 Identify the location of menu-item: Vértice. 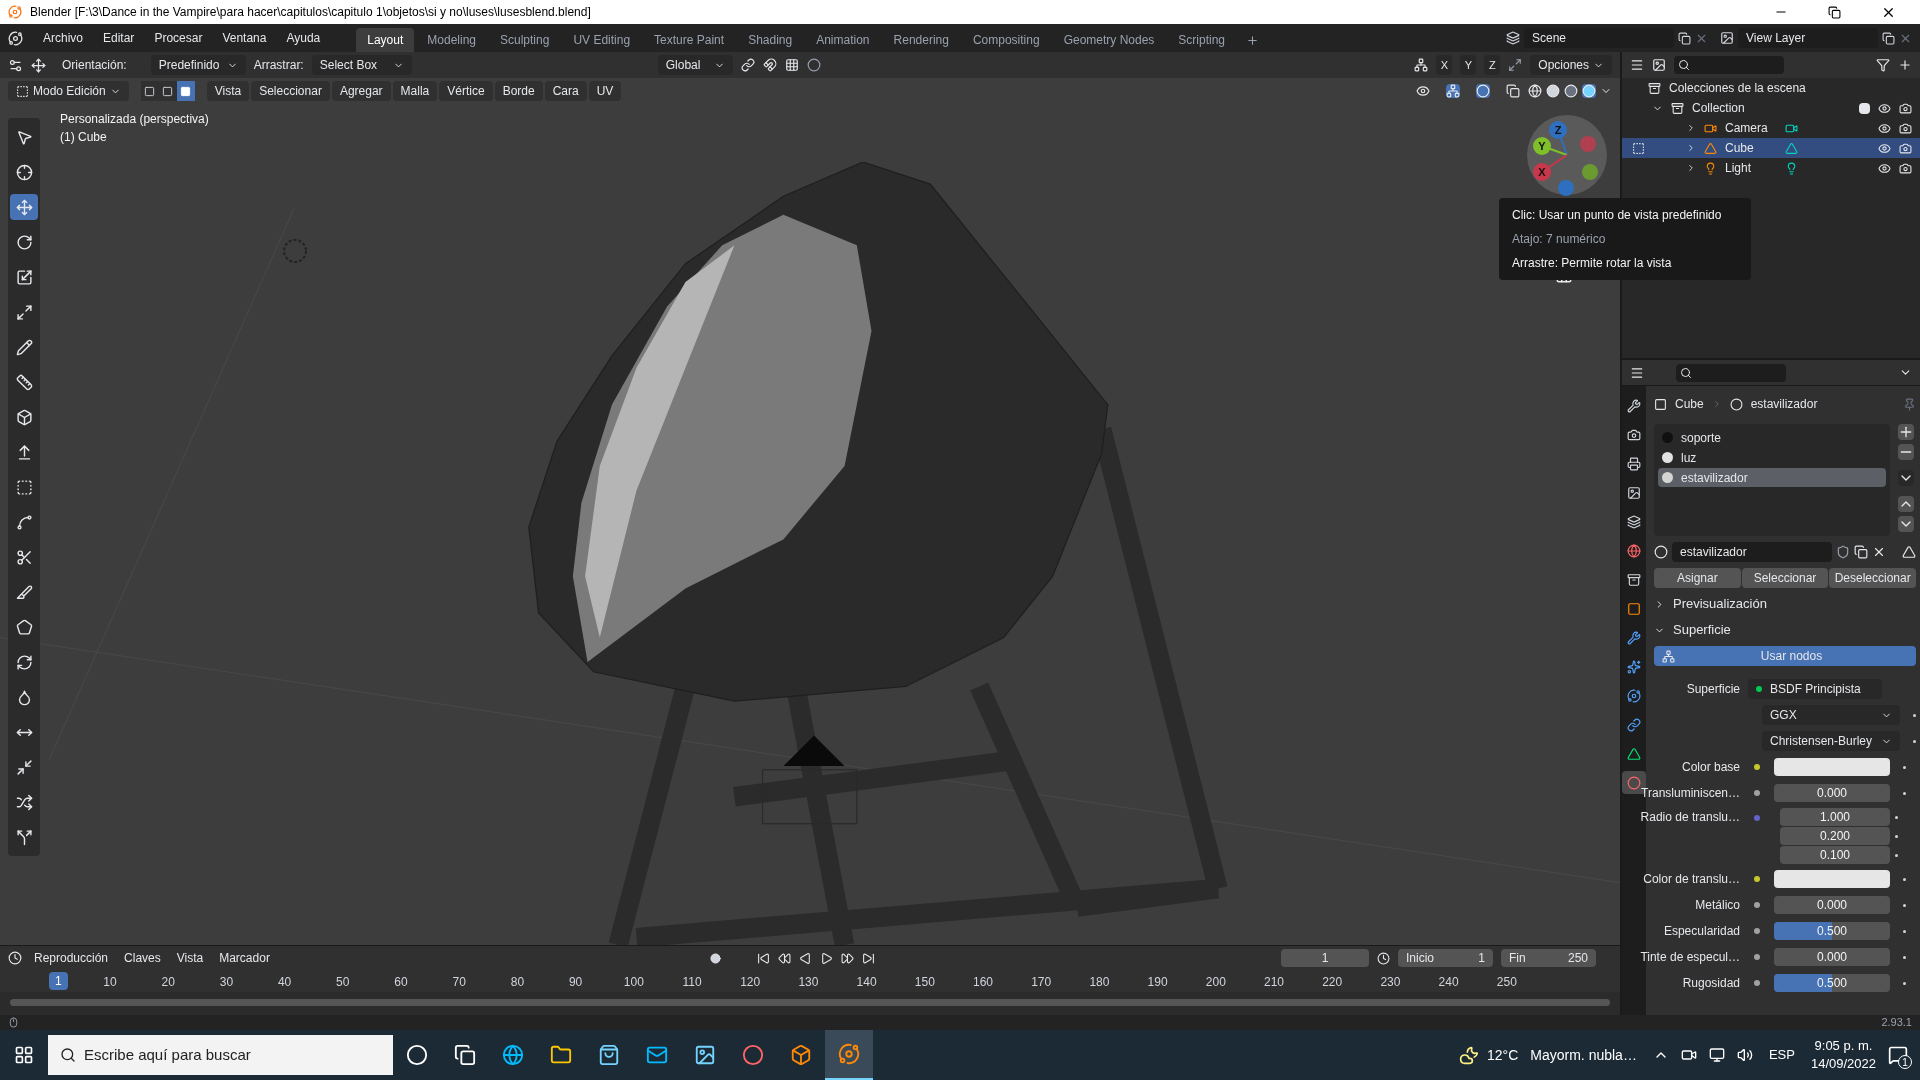
(466, 91).